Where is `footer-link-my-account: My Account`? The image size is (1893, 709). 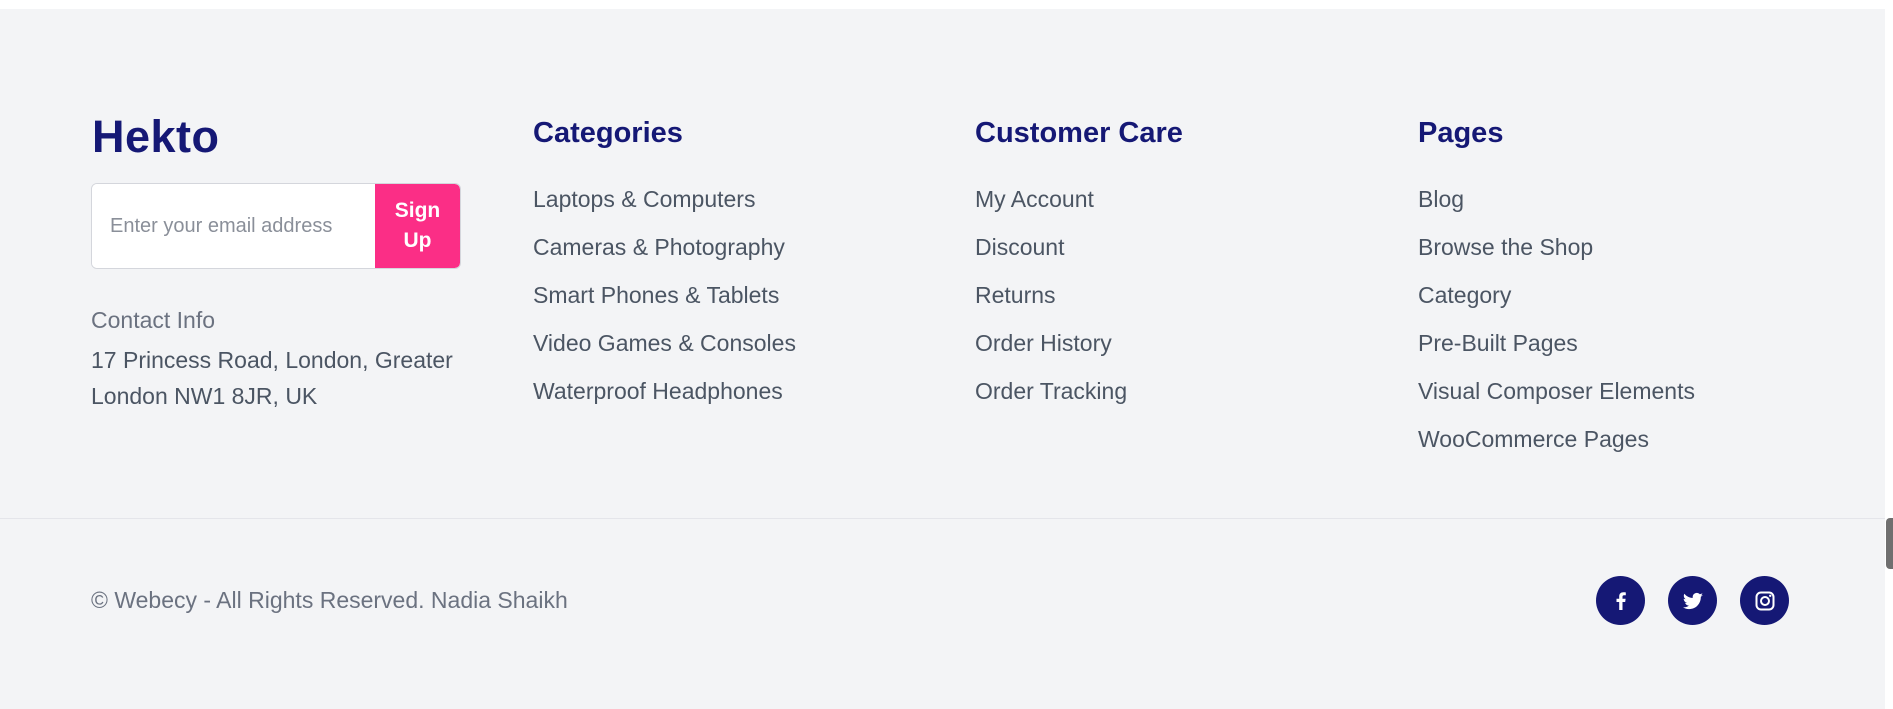
footer-link-my-account: My Account is located at coordinates (1051, 205).